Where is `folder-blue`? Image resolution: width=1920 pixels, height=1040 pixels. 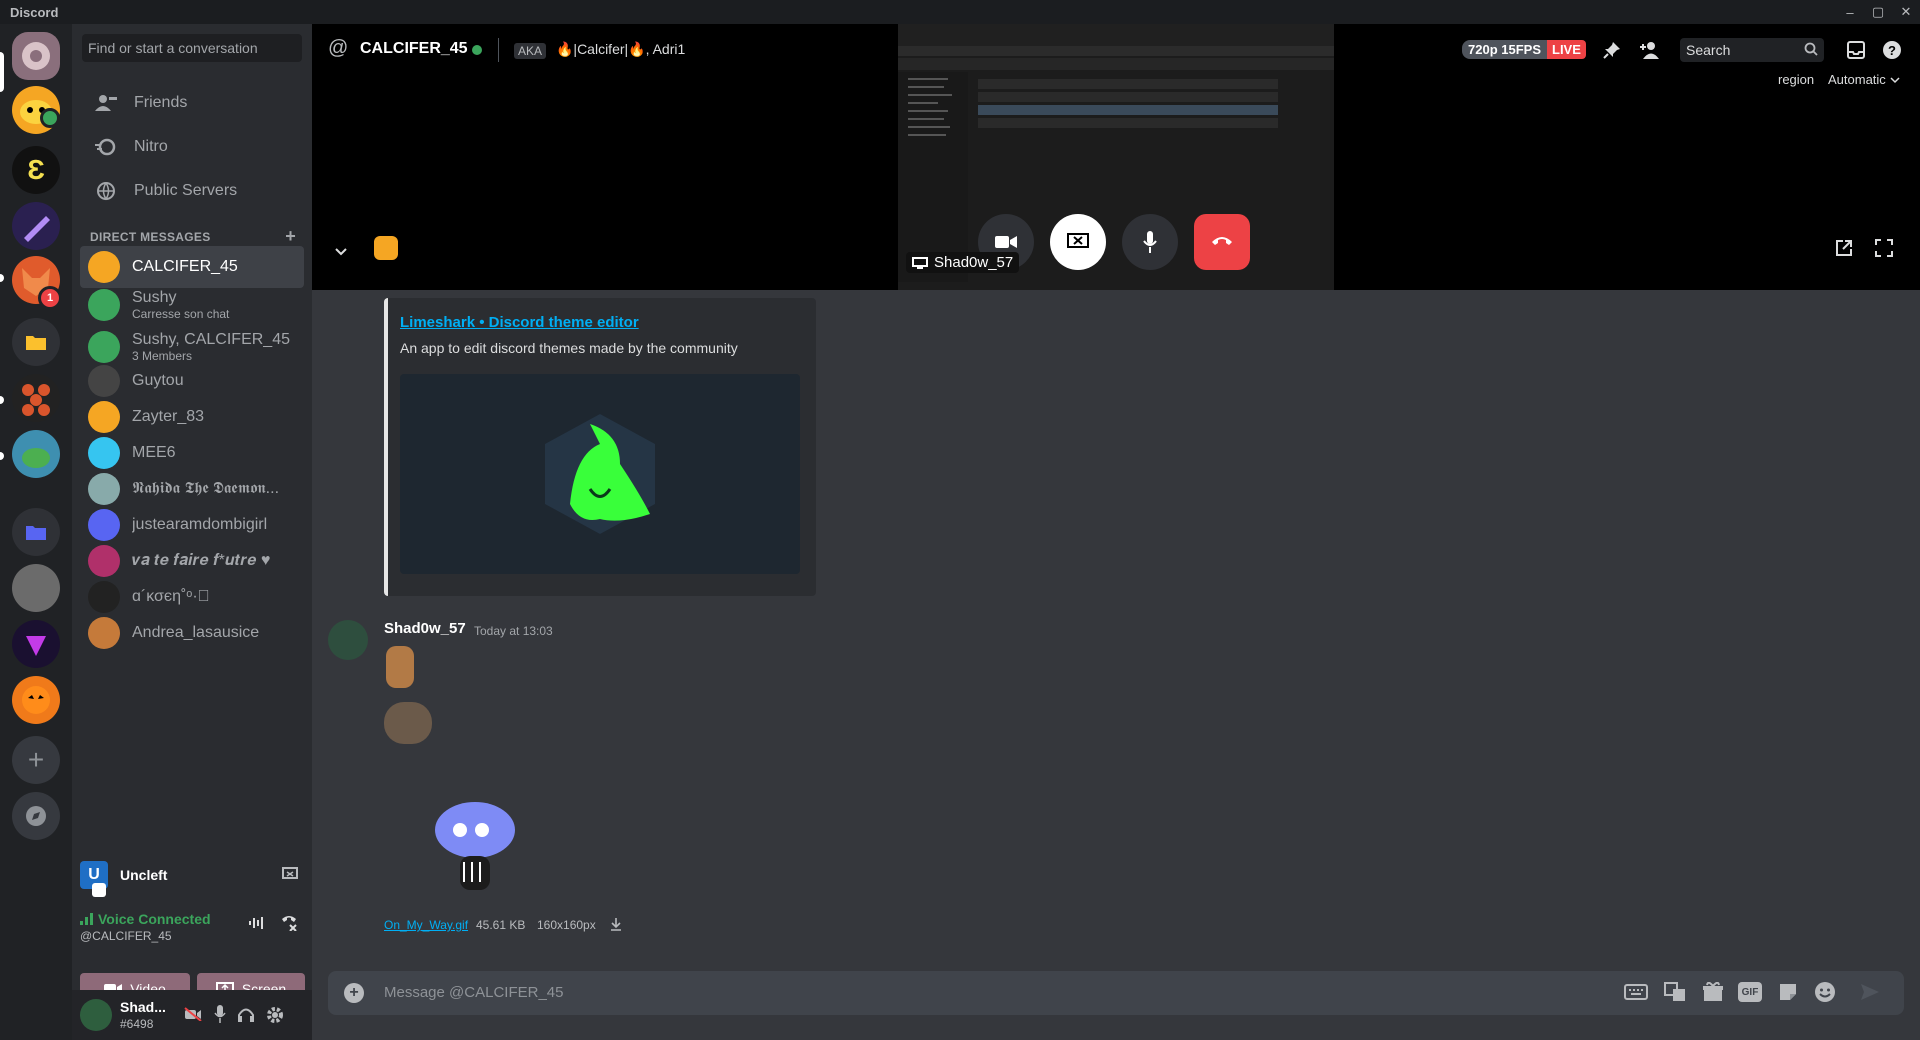 folder-blue is located at coordinates (36, 532).